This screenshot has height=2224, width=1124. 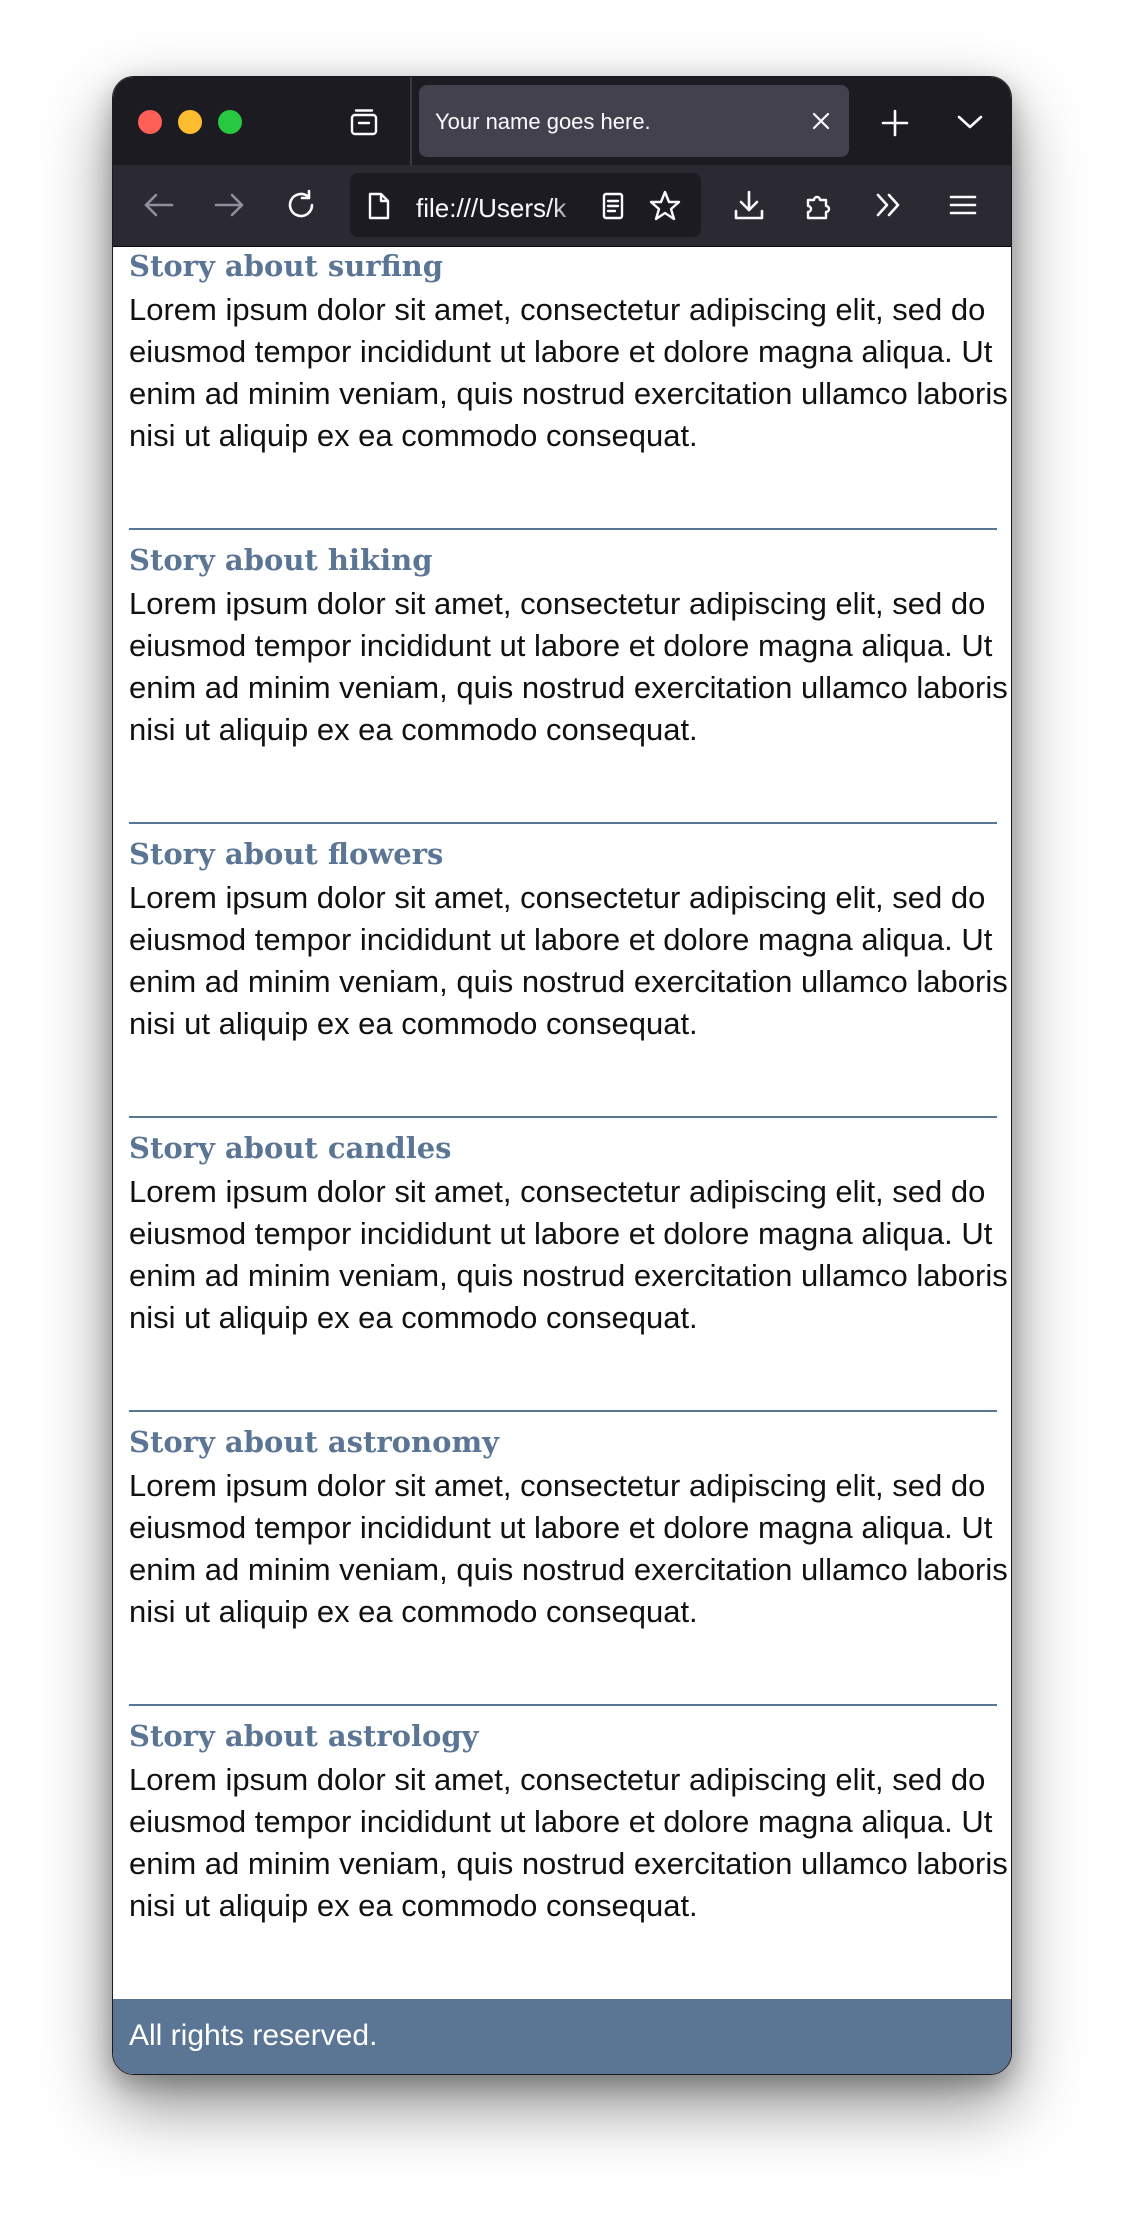 What do you see at coordinates (150, 122) in the screenshot?
I see `window-close-button` at bounding box center [150, 122].